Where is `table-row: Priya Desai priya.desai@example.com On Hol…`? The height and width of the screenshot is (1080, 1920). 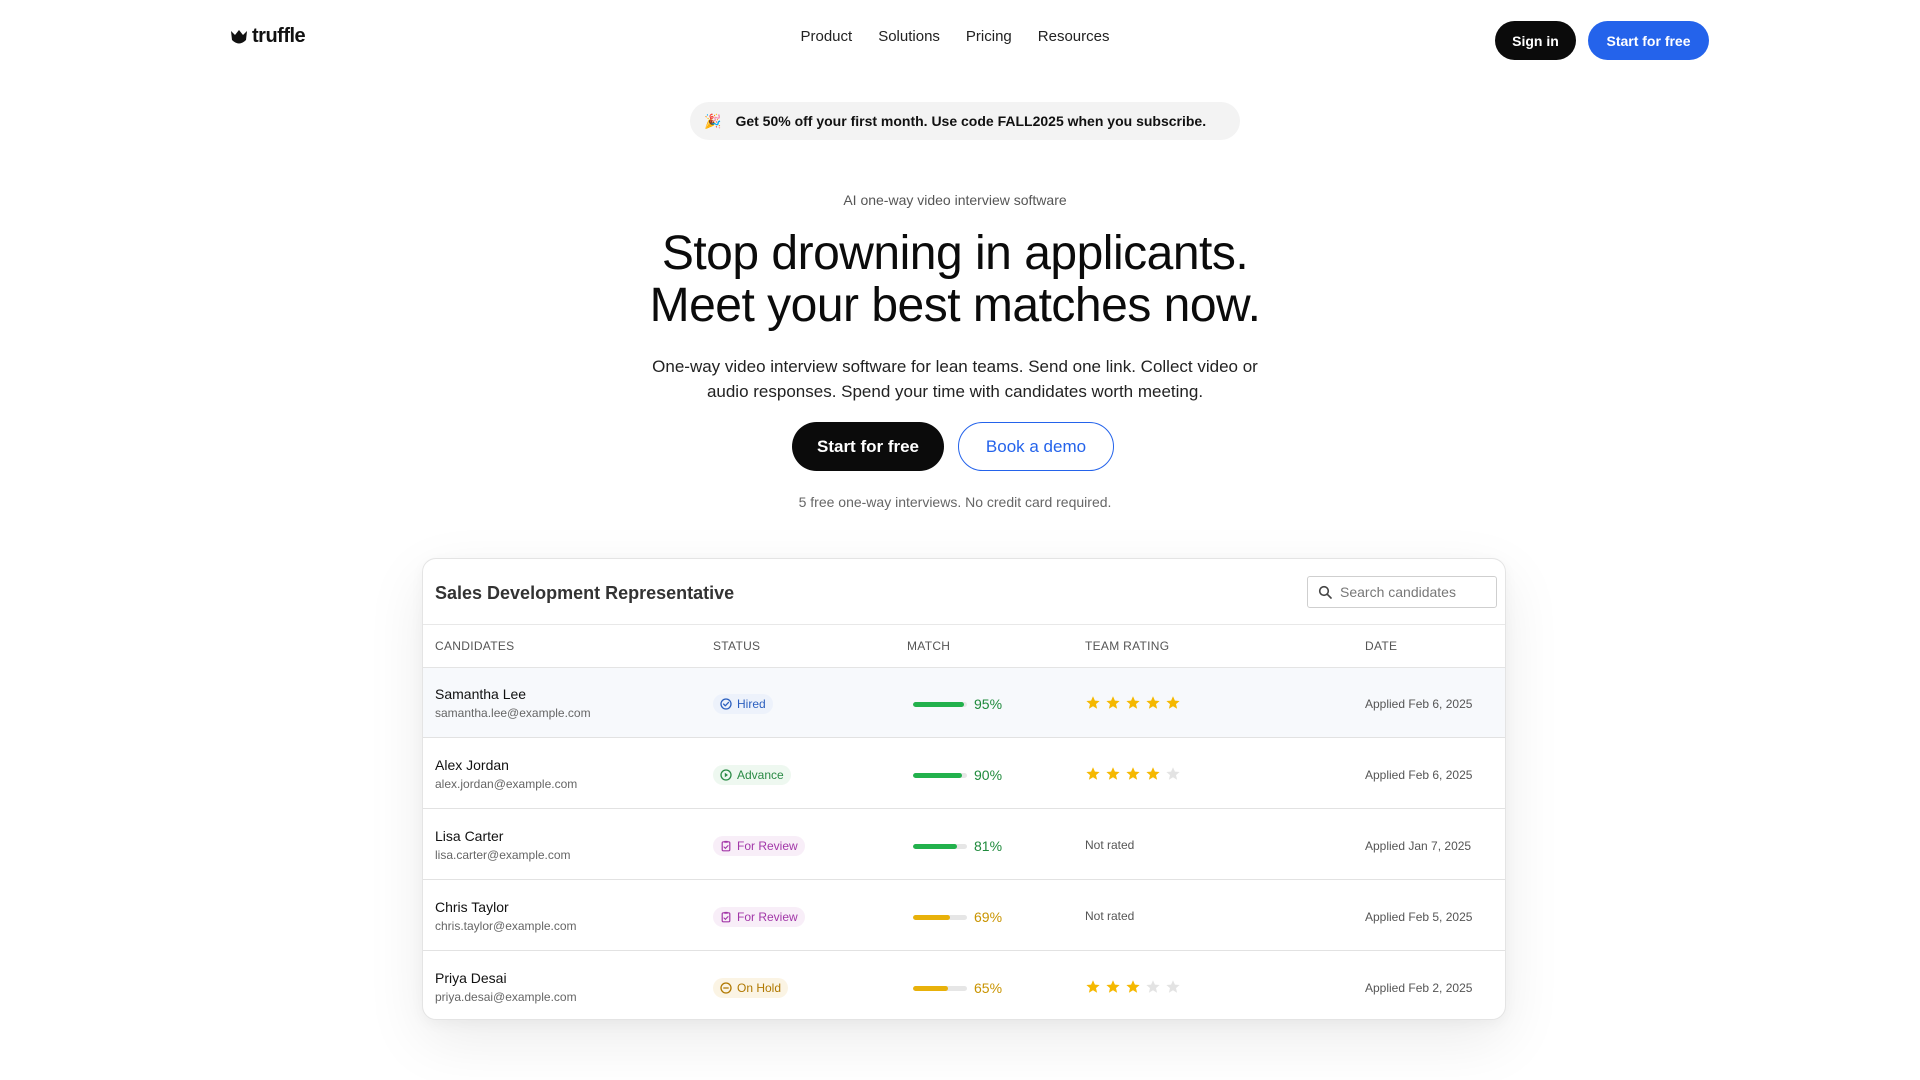
table-row: Priya Desai priya.desai@example.com On Hol… is located at coordinates (964, 985).